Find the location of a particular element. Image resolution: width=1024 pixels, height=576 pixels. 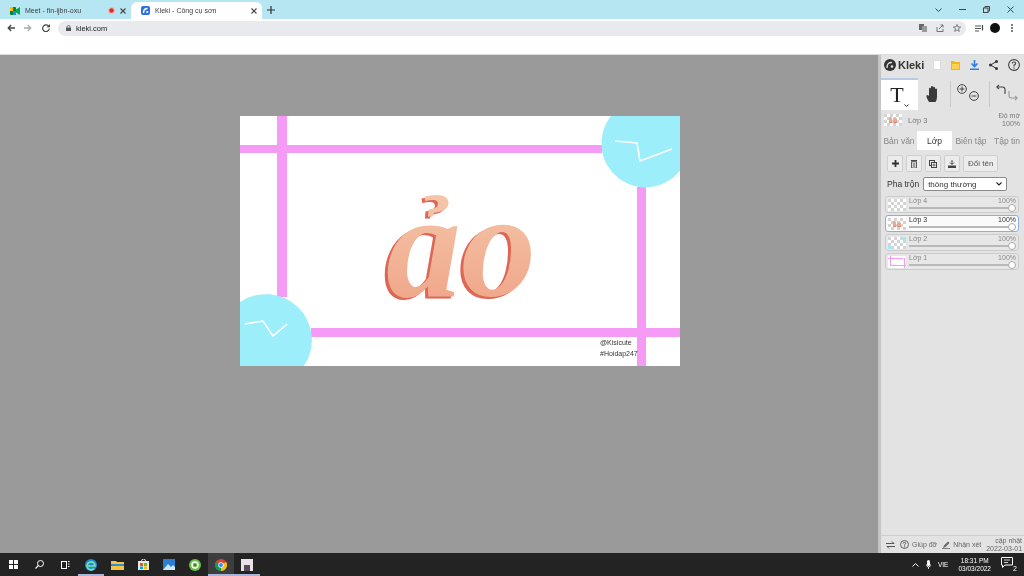

duplicate-layer-button is located at coordinates (933, 163).